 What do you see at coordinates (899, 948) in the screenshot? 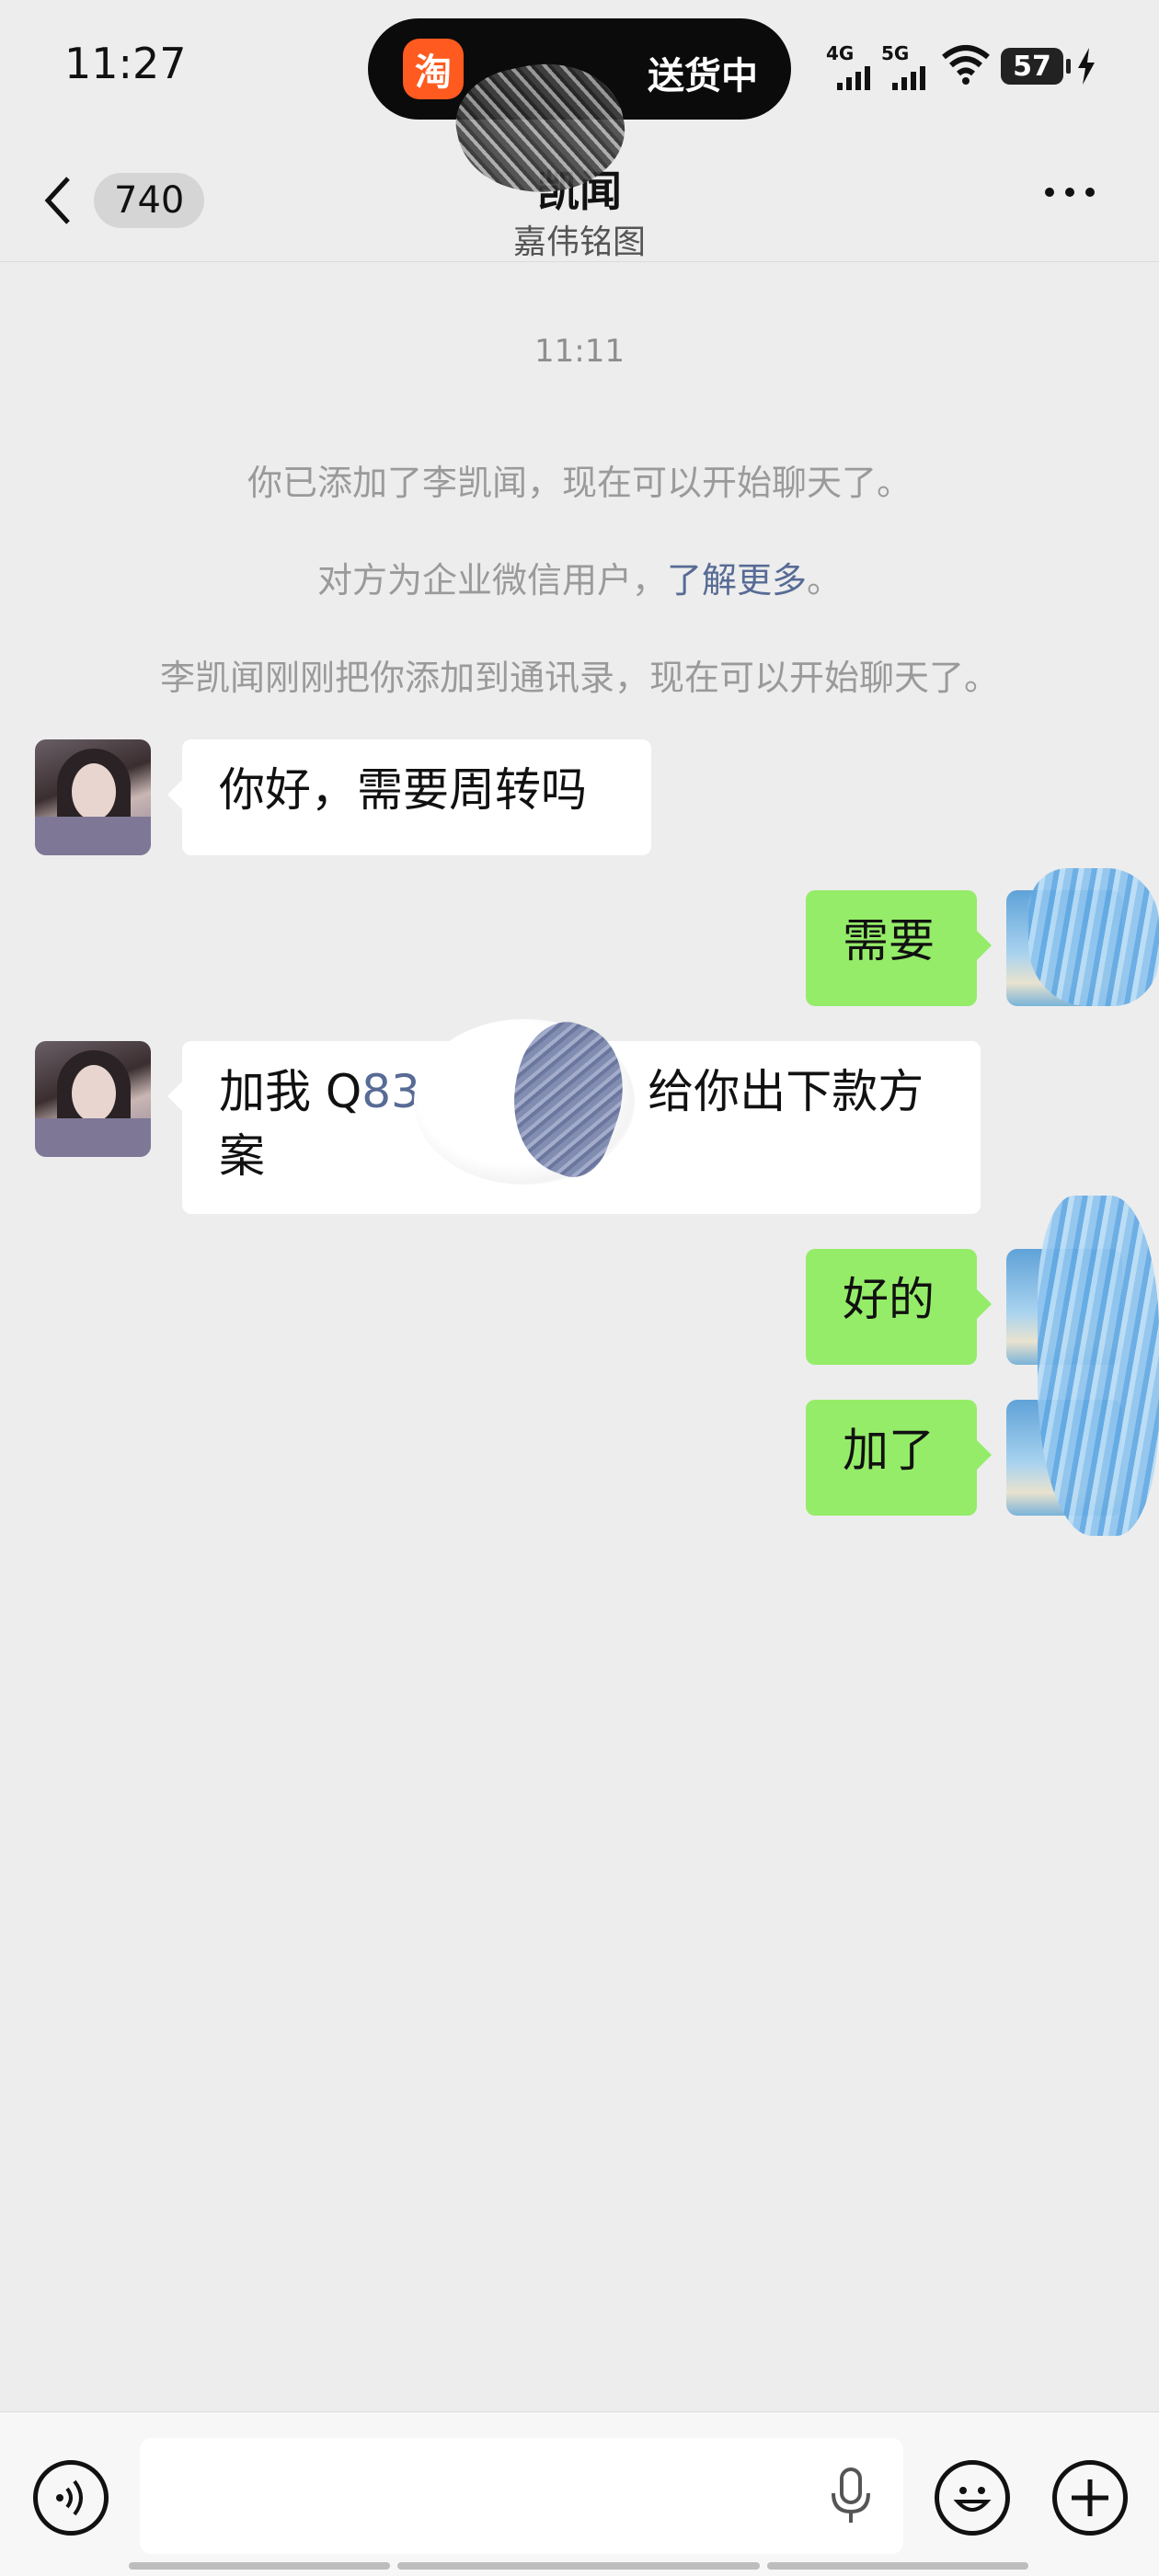
I see `outgoing-message-bubble: 需要` at bounding box center [899, 948].